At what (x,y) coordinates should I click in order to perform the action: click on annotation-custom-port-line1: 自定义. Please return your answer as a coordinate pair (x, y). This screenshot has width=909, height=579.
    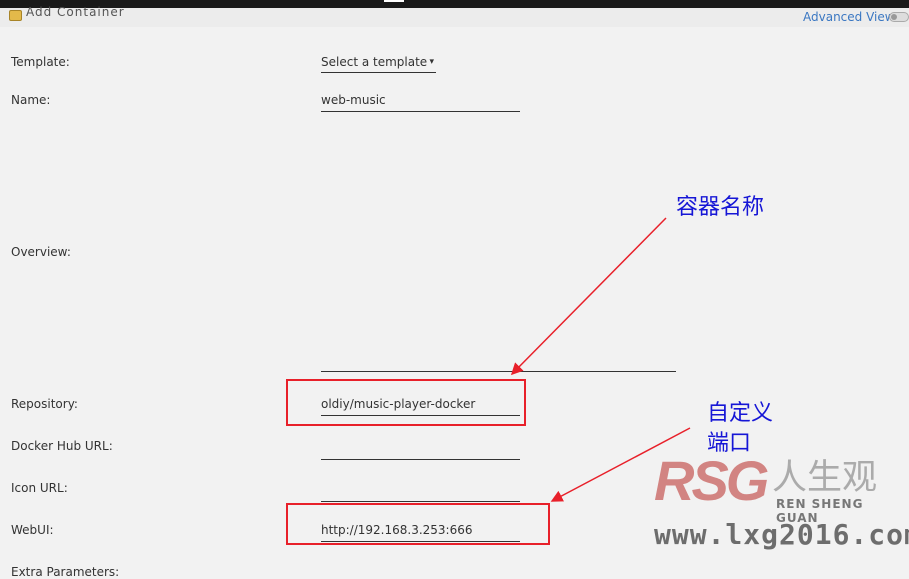
    Looking at the image, I should click on (740, 413).